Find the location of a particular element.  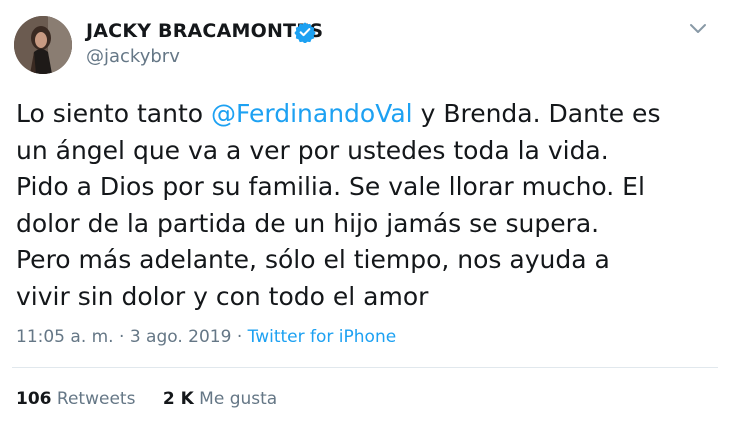

retweets-label: Retweets is located at coordinates (96, 399).